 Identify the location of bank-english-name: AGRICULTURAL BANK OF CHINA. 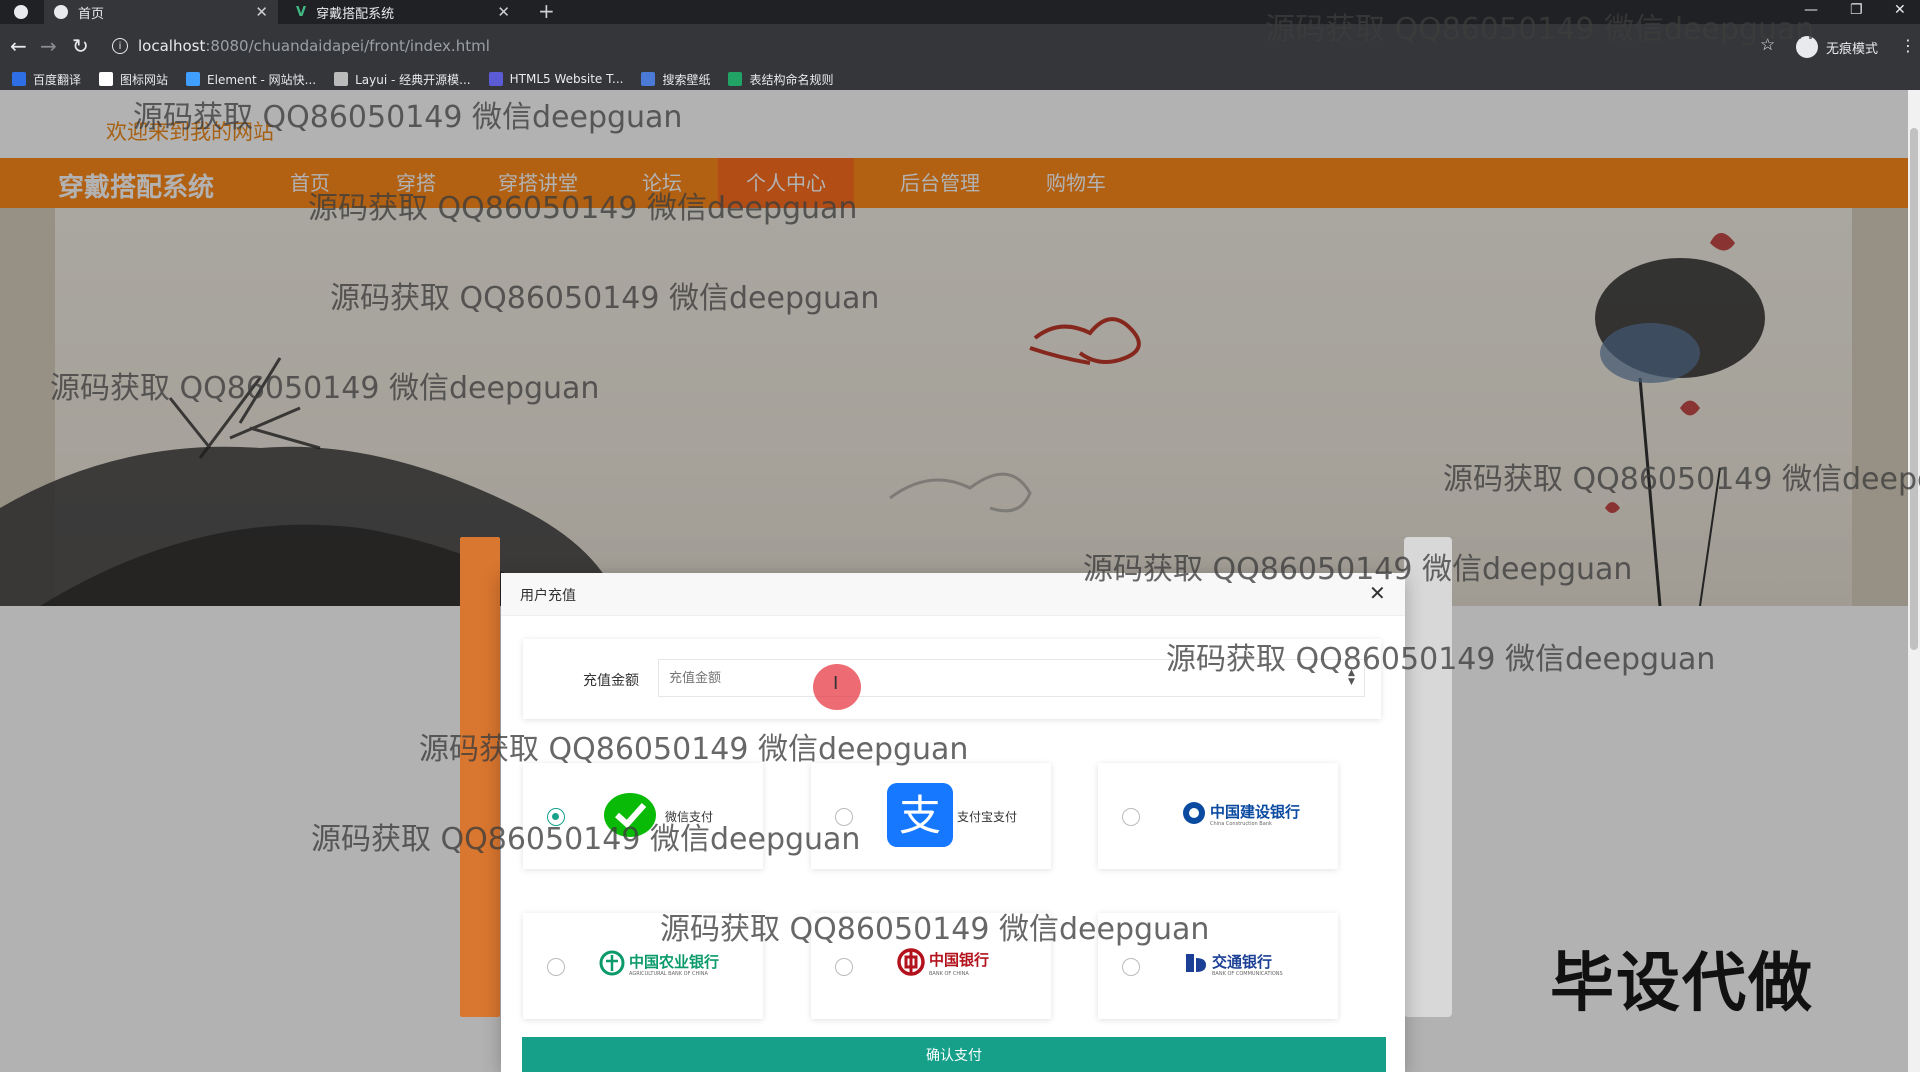
(668, 974).